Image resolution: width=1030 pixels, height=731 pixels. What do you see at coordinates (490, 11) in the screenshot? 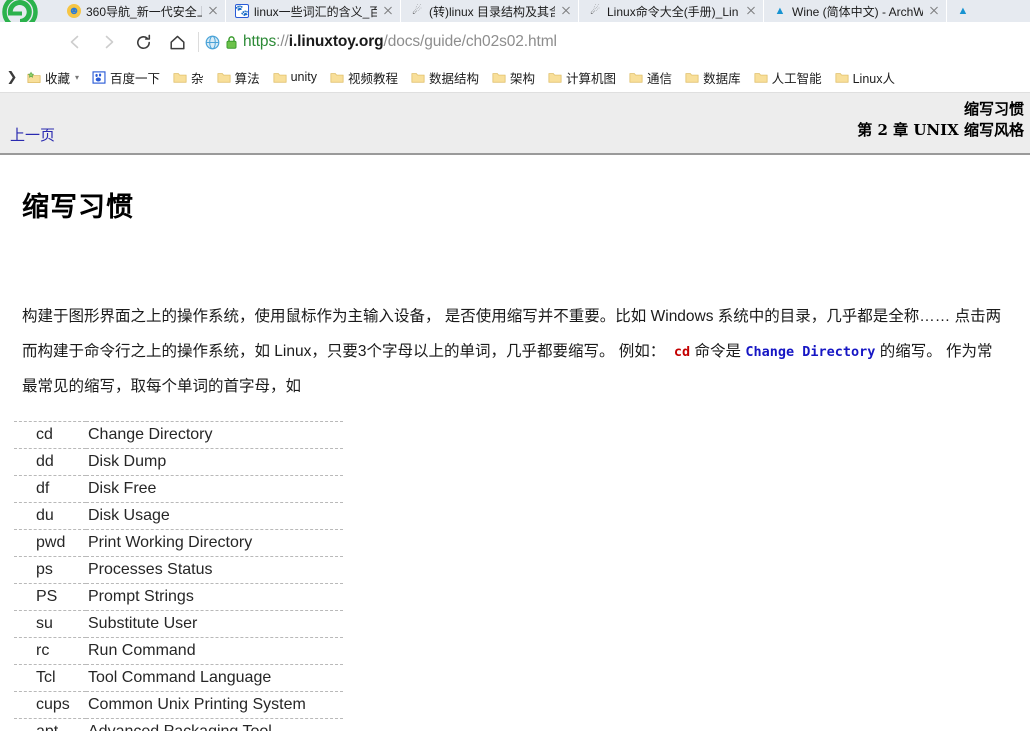
I see `browser-tab-2: ☄ (转)linux 目录结构及其含` at bounding box center [490, 11].